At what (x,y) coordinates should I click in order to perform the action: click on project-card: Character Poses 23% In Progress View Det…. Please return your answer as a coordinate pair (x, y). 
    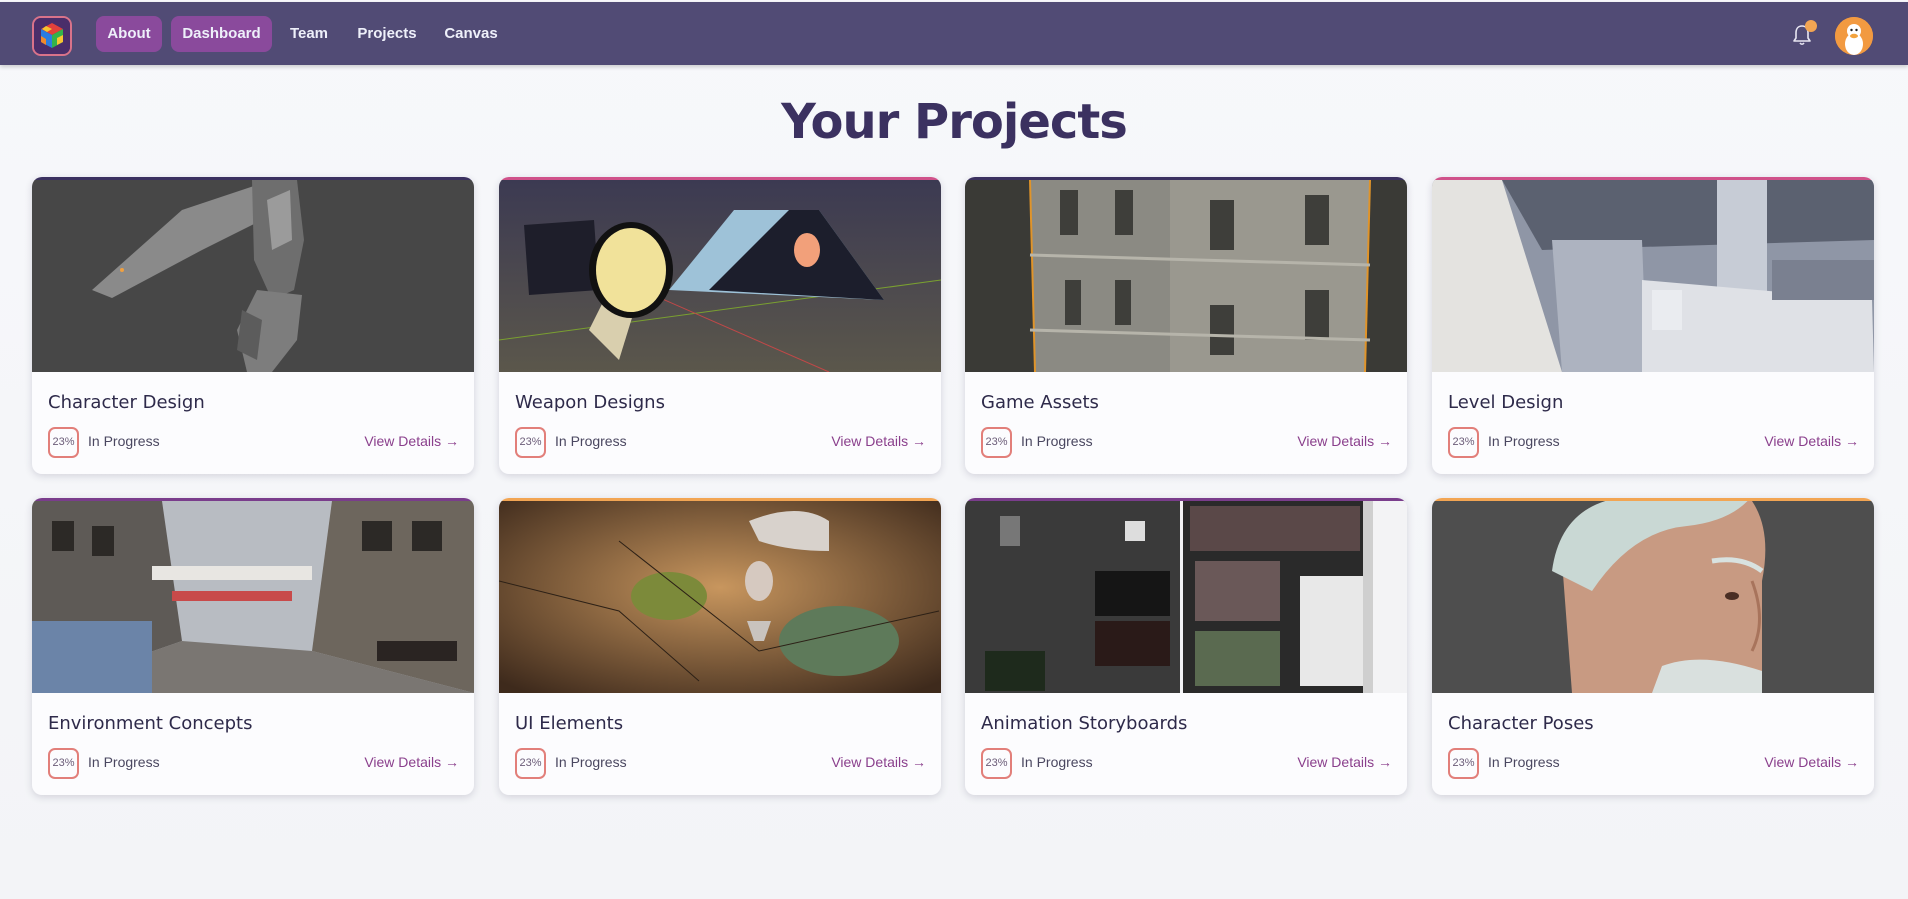
    Looking at the image, I should click on (1653, 646).